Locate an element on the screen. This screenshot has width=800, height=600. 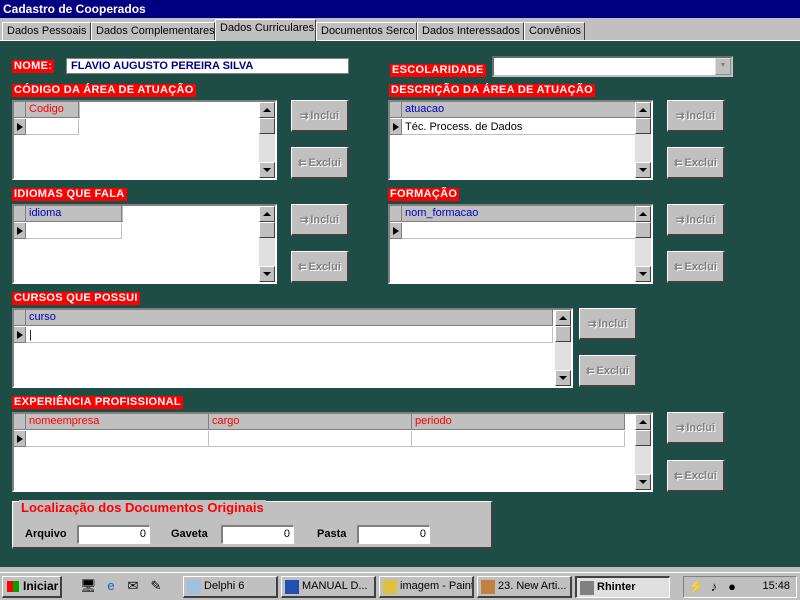
desktop-icon: 🖥 is located at coordinates (88, 586).